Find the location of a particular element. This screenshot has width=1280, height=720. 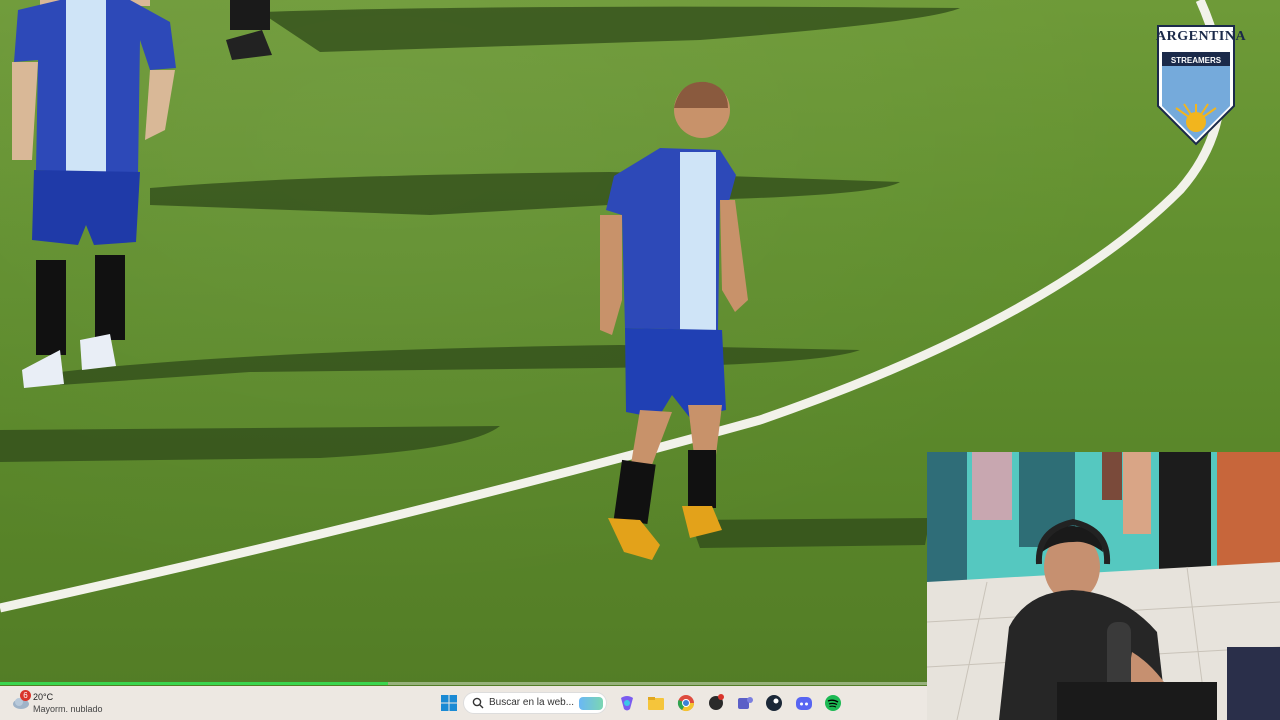

video-progress-played is located at coordinates (194, 683).